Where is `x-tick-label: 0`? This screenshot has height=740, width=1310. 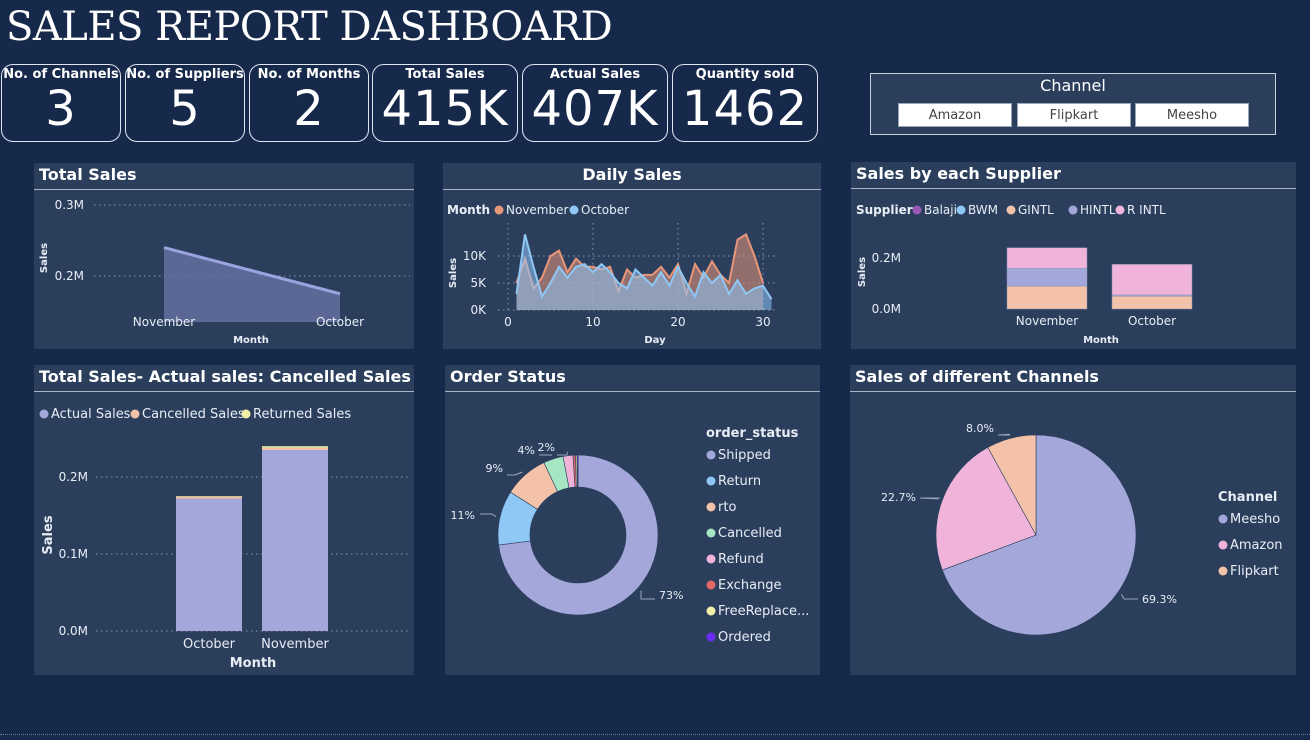
x-tick-label: 0 is located at coordinates (508, 322).